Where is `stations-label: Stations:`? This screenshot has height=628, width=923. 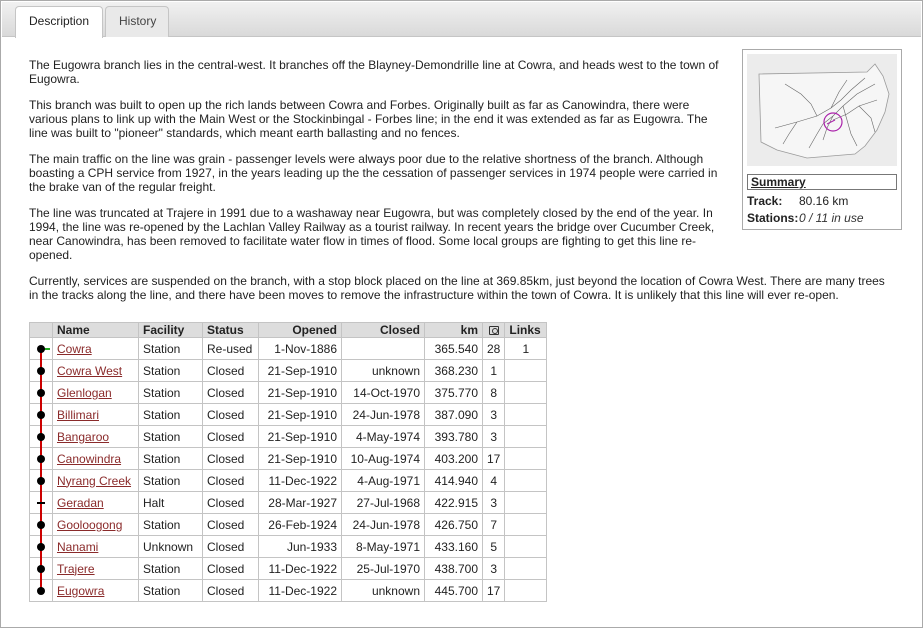 stations-label: Stations: is located at coordinates (773, 218).